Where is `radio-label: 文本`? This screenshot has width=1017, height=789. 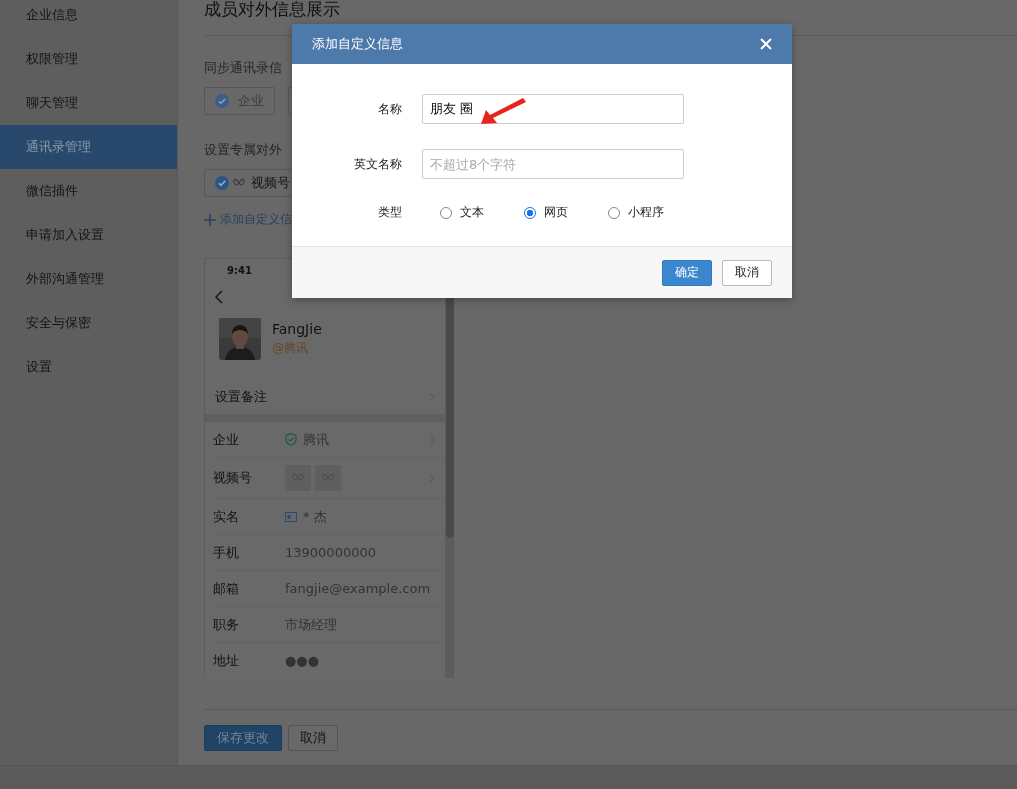
radio-label: 文本 is located at coordinates (472, 212).